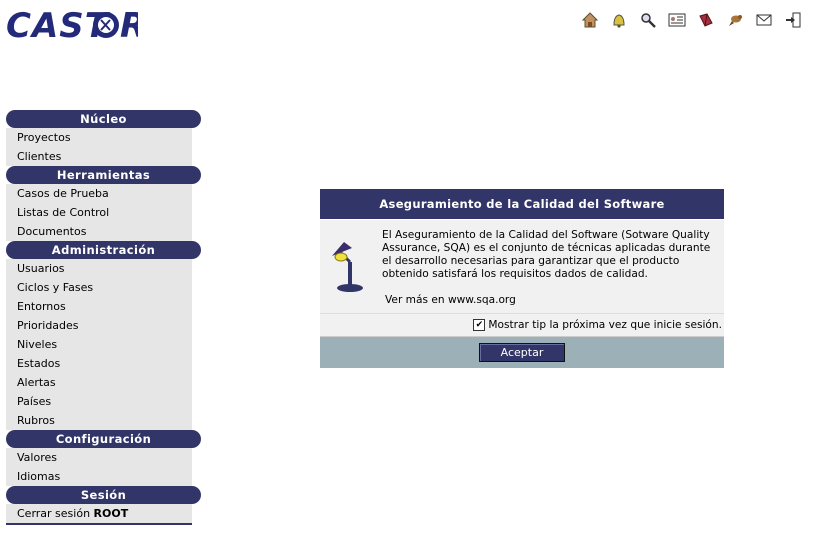  What do you see at coordinates (735, 20) in the screenshot?
I see `beaver-icon` at bounding box center [735, 20].